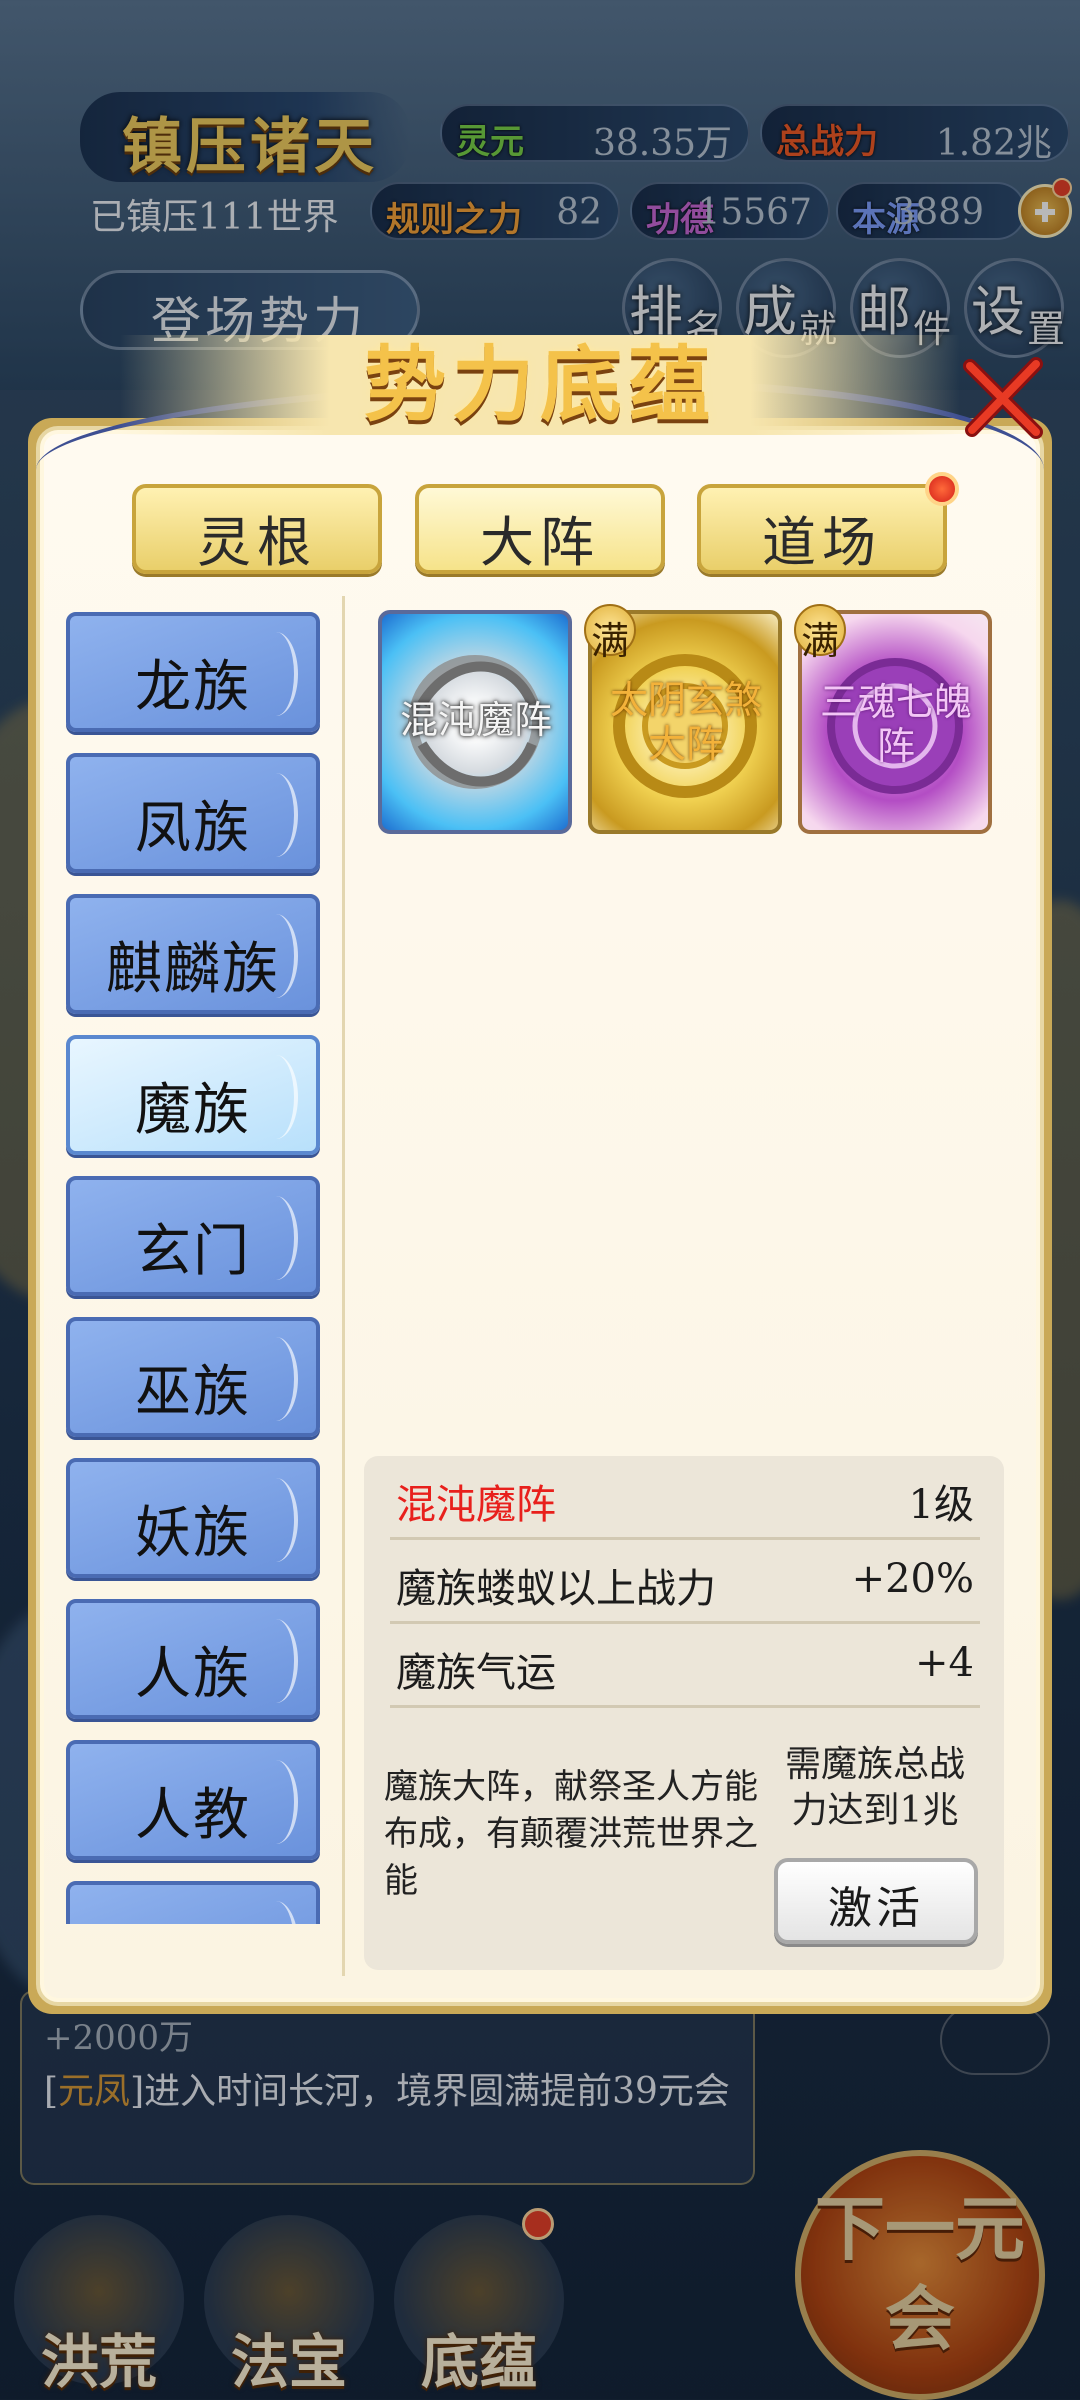 The height and width of the screenshot is (2400, 1080). I want to click on detail-formation-name: 混沌魔阵, so click(476, 1505).